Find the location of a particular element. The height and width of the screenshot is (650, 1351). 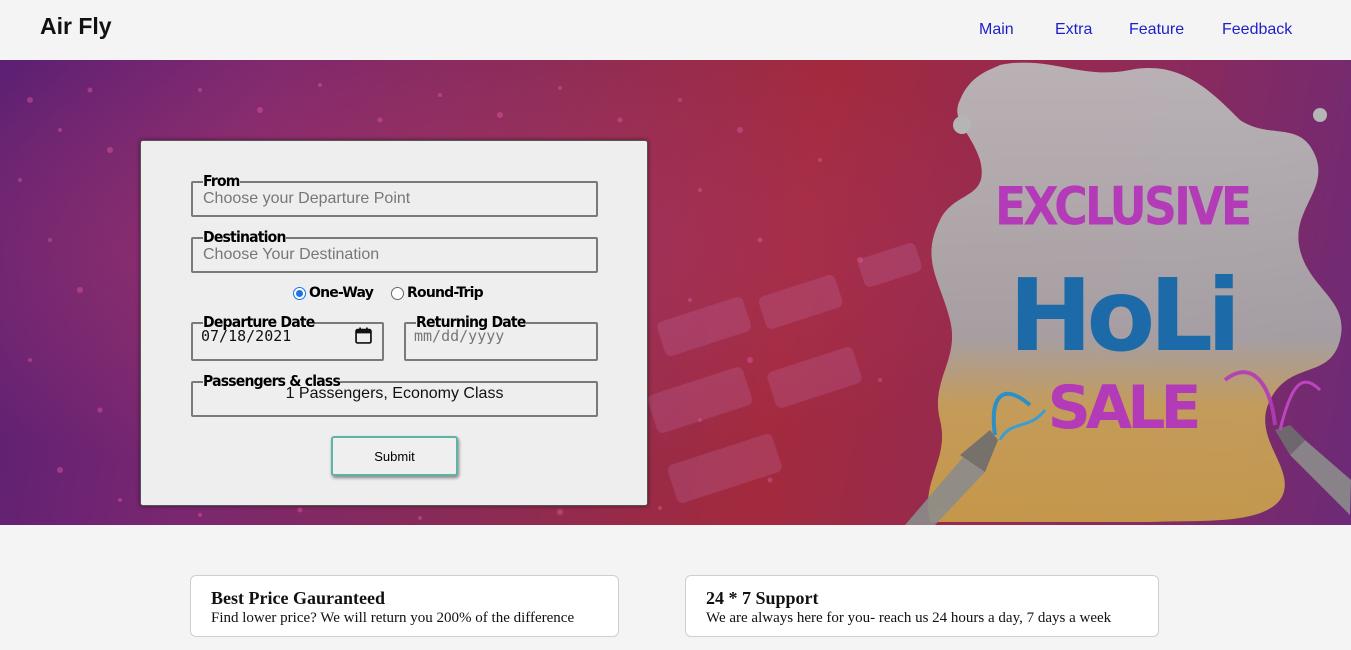

round-trip-radio: Round-Trip is located at coordinates (437, 293).